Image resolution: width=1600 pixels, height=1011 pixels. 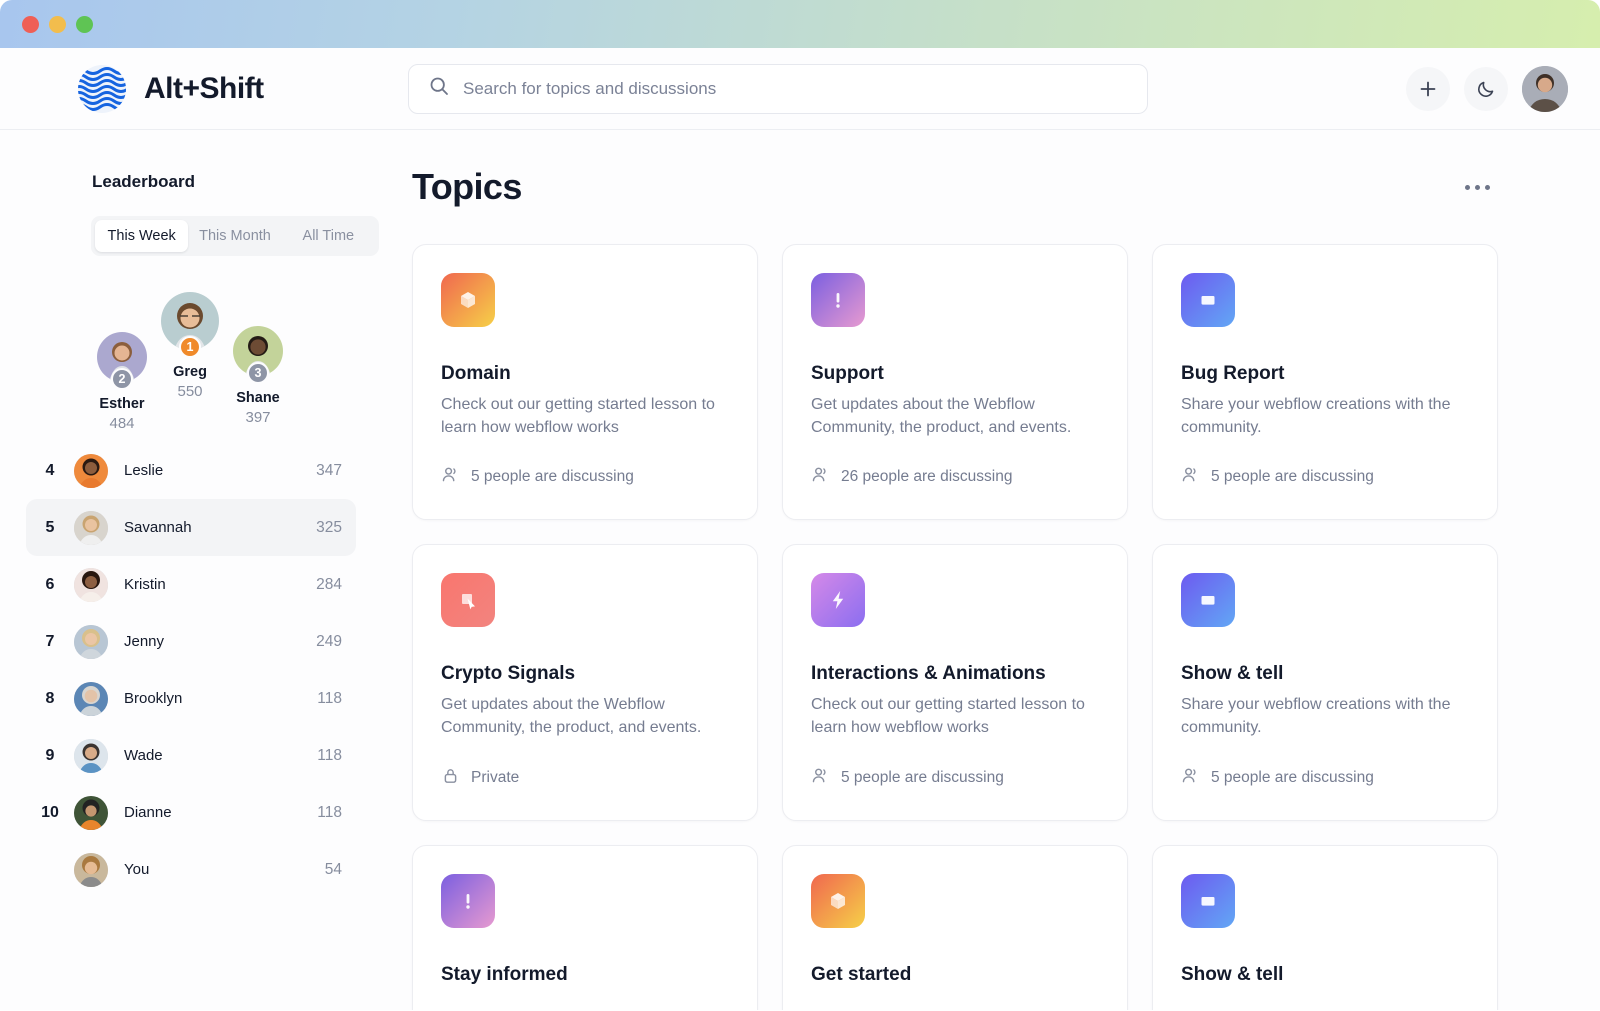 What do you see at coordinates (585, 927) in the screenshot?
I see `topic-card: Stay informed` at bounding box center [585, 927].